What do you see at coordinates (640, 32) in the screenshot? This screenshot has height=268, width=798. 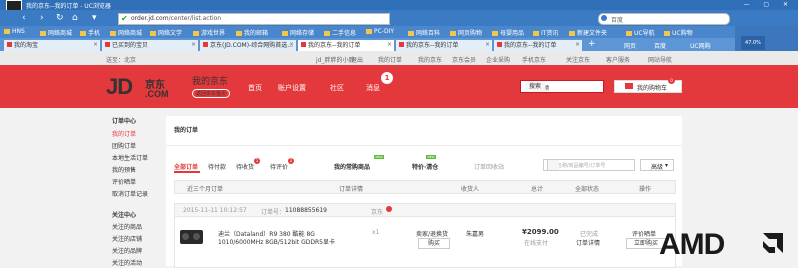 I see `bookmark-item: UC导航` at bounding box center [640, 32].